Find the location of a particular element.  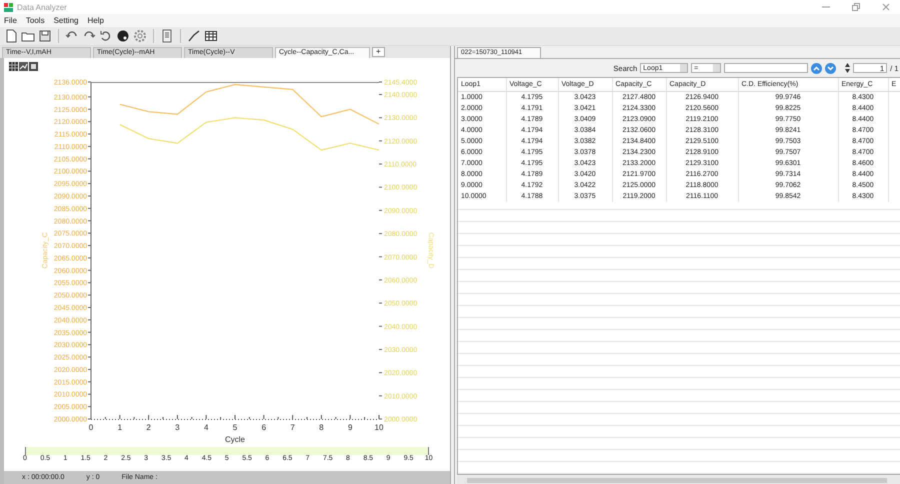

x-tick-label: 1 is located at coordinates (120, 427).